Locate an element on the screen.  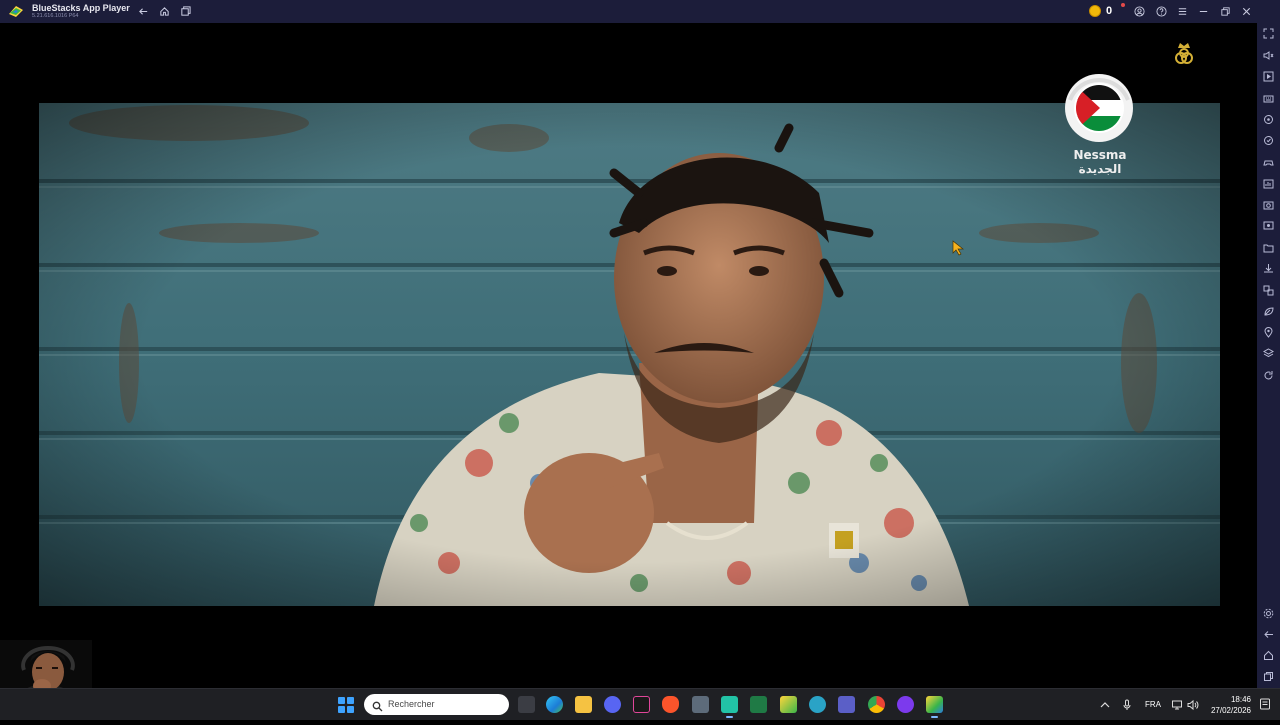
language-indicator: FRA is located at coordinates (1153, 704).